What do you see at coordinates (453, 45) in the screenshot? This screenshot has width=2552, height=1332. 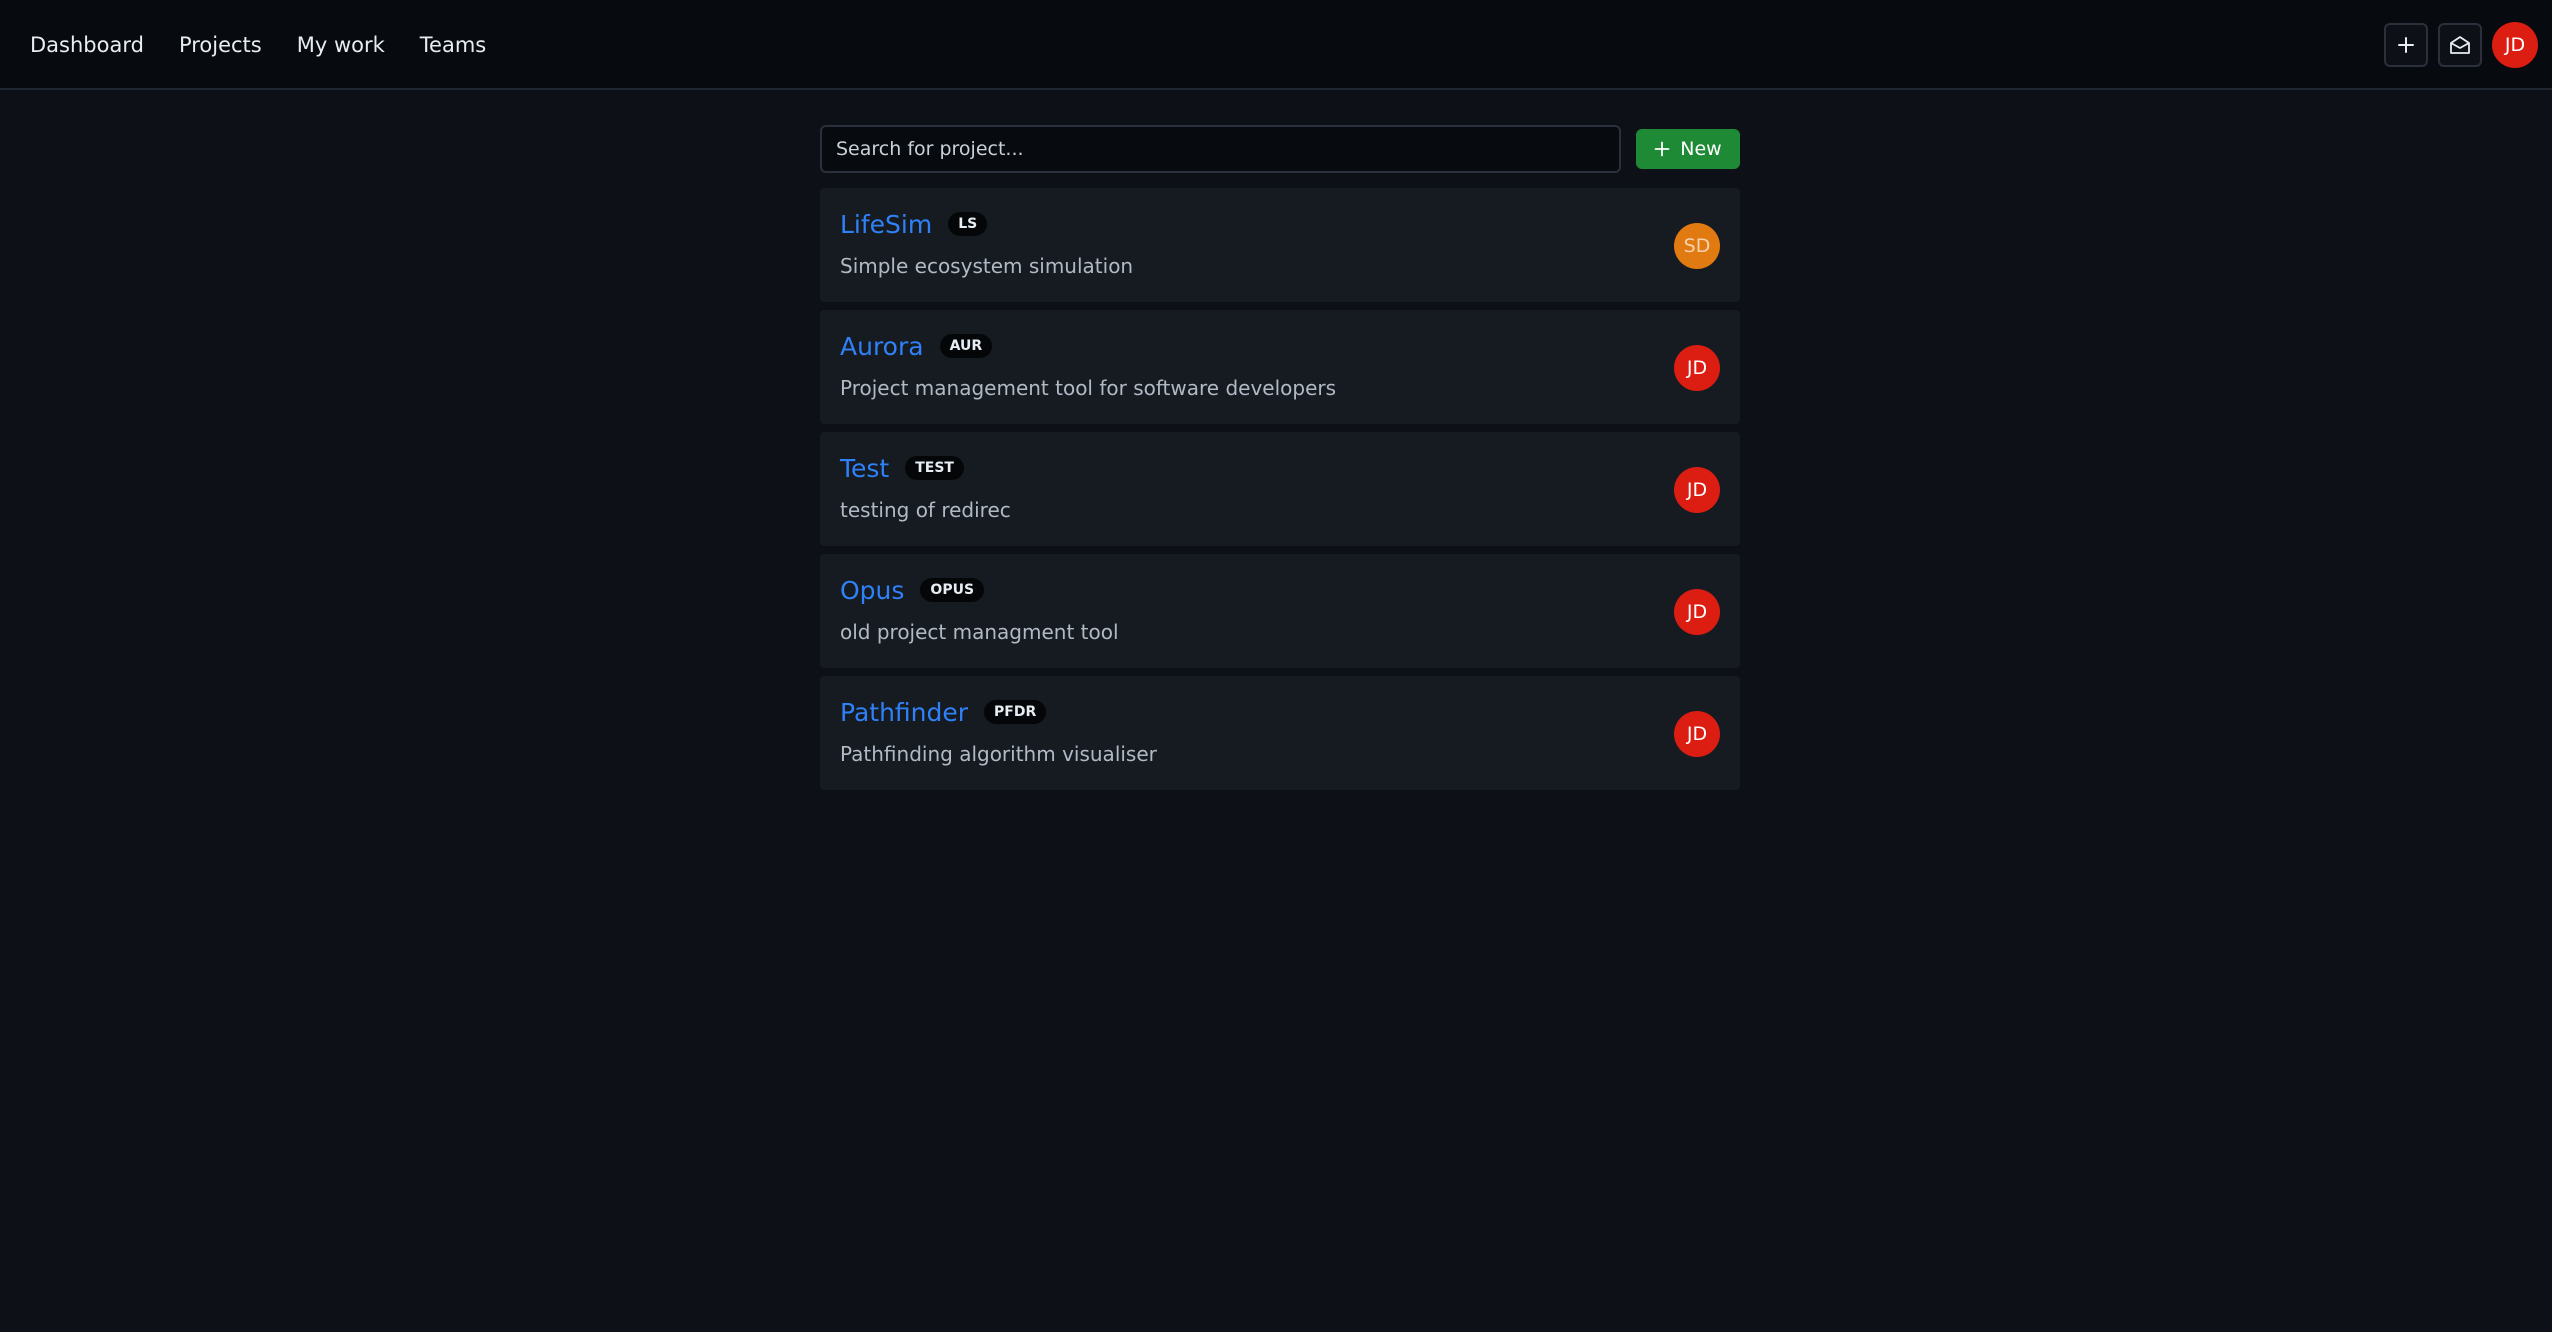 I see `nav-item-teams: Teams` at bounding box center [453, 45].